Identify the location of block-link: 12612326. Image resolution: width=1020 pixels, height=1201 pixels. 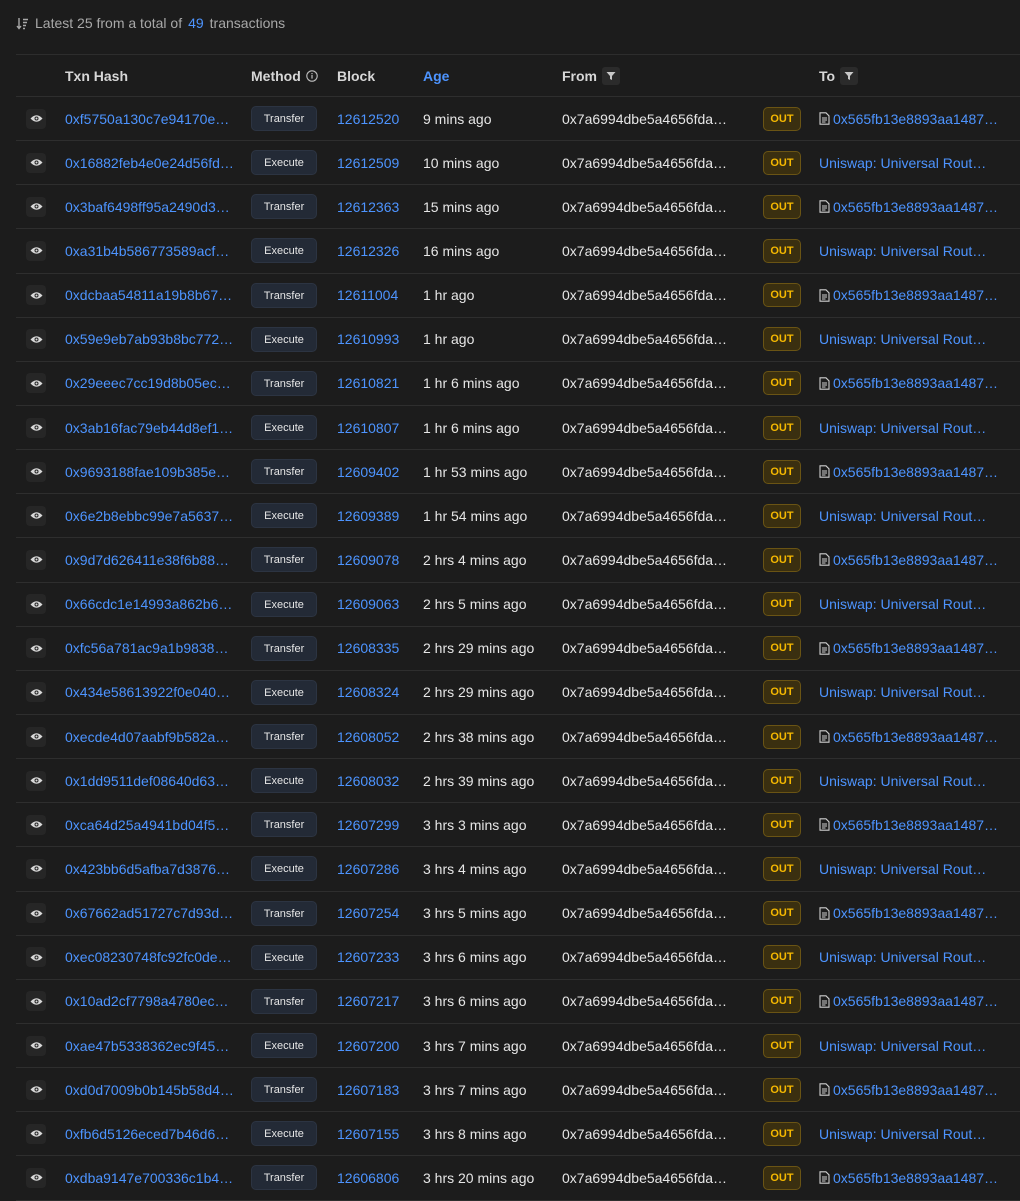
(368, 251).